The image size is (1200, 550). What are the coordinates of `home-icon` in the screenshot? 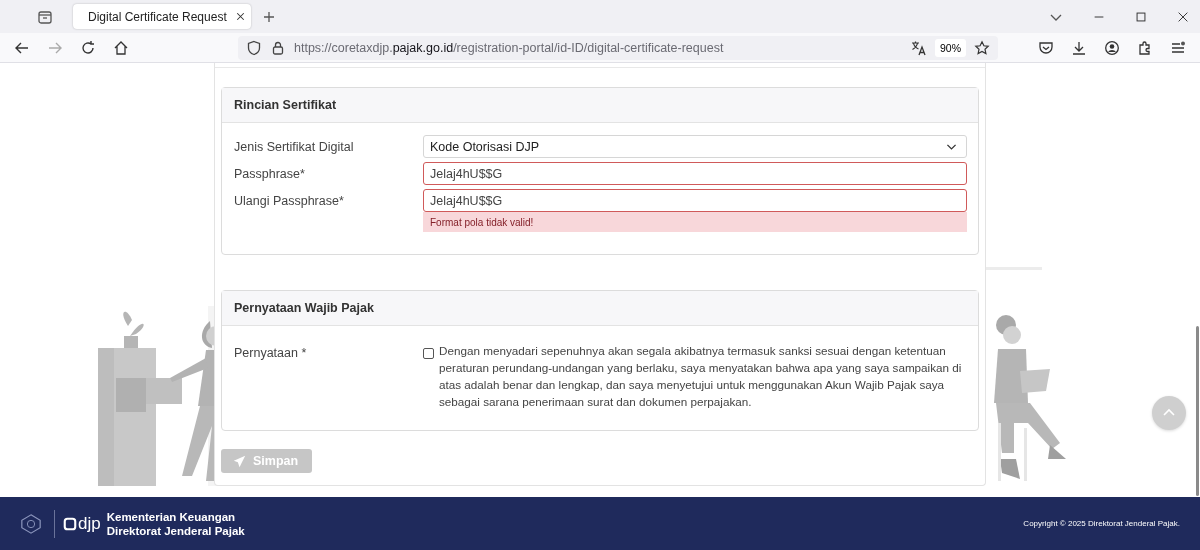 It's located at (121, 47).